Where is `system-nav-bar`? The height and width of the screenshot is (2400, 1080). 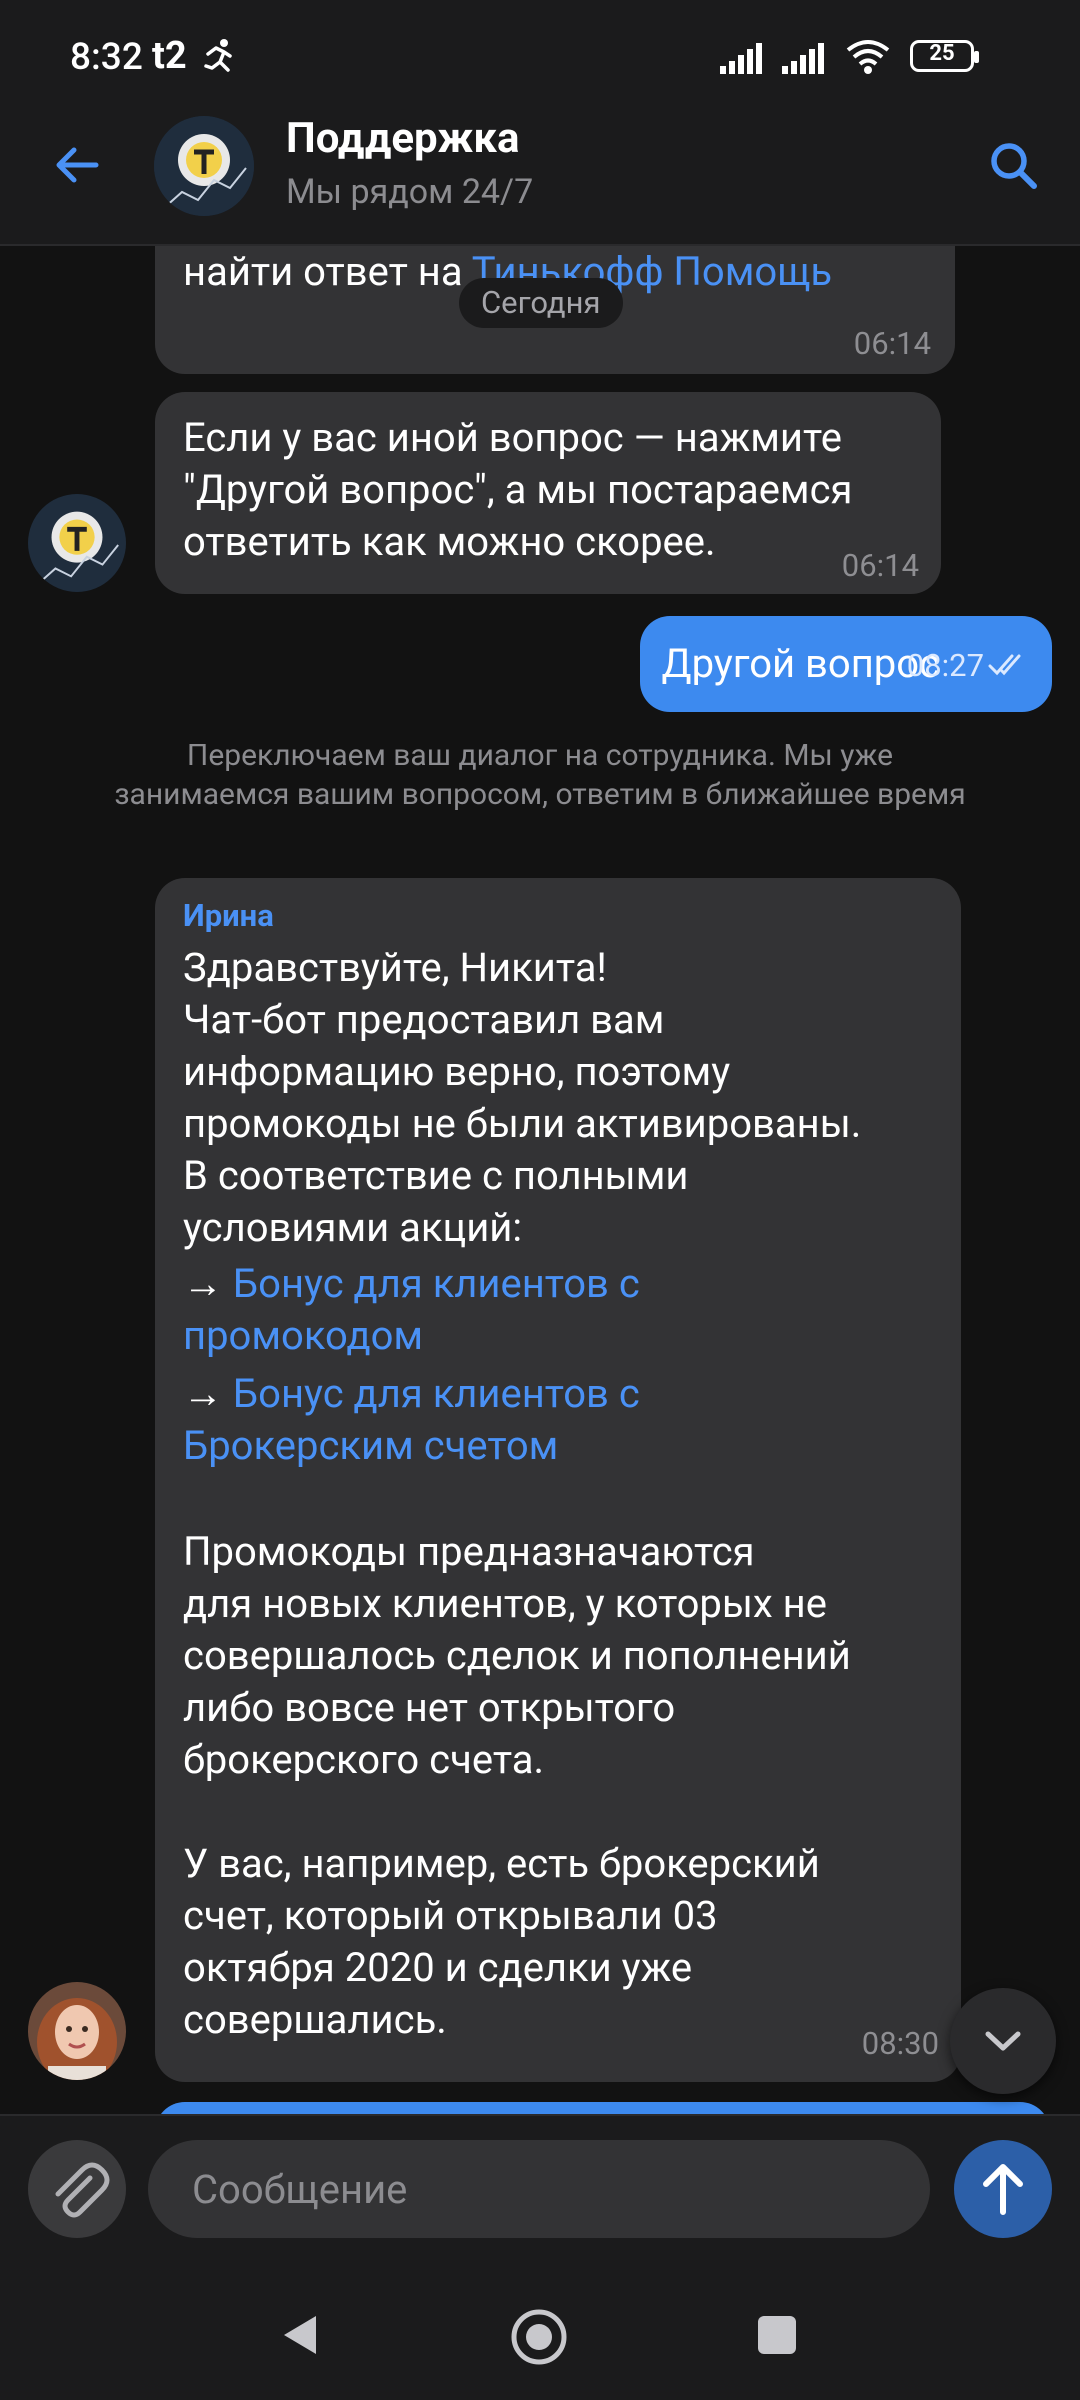 system-nav-bar is located at coordinates (540, 2335).